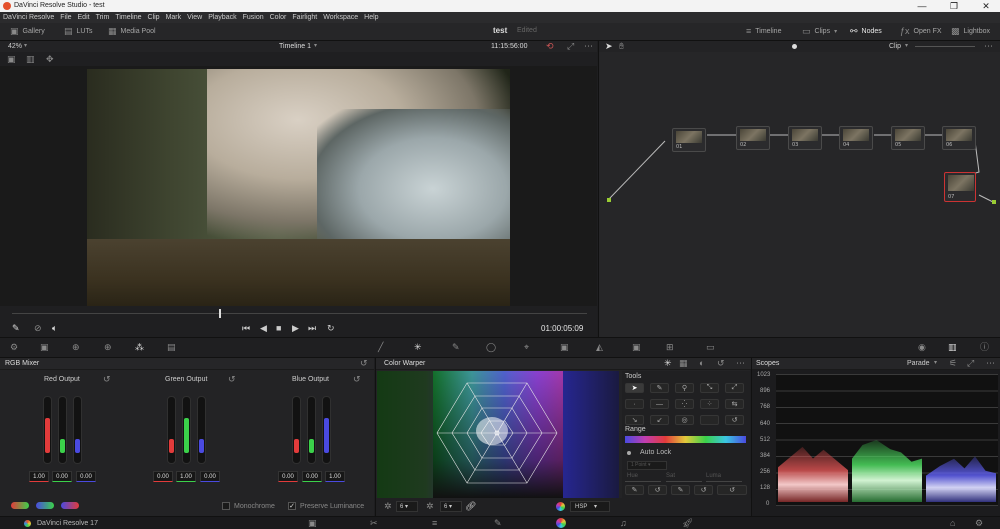  I want to click on cut-page-icon: ✂, so click(374, 523).